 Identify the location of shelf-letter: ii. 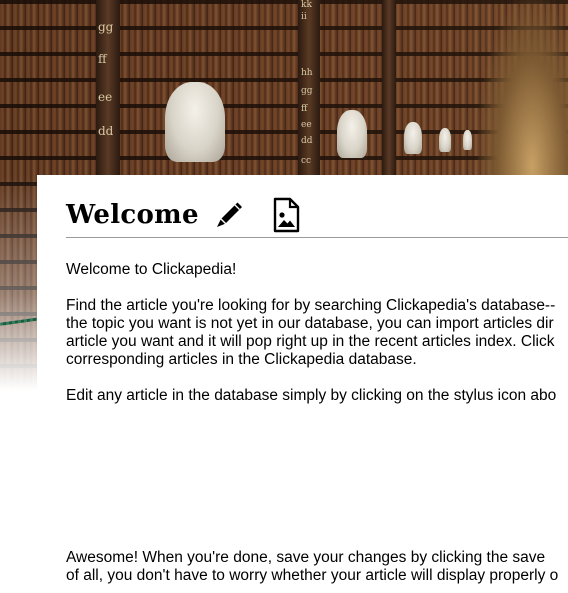
(304, 17).